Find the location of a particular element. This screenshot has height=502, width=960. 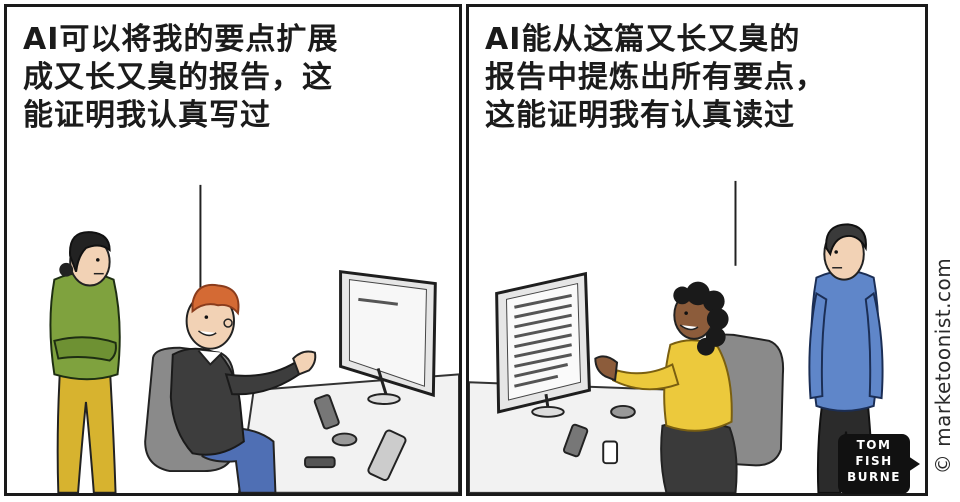

signature-line: BURNE is located at coordinates (874, 477).